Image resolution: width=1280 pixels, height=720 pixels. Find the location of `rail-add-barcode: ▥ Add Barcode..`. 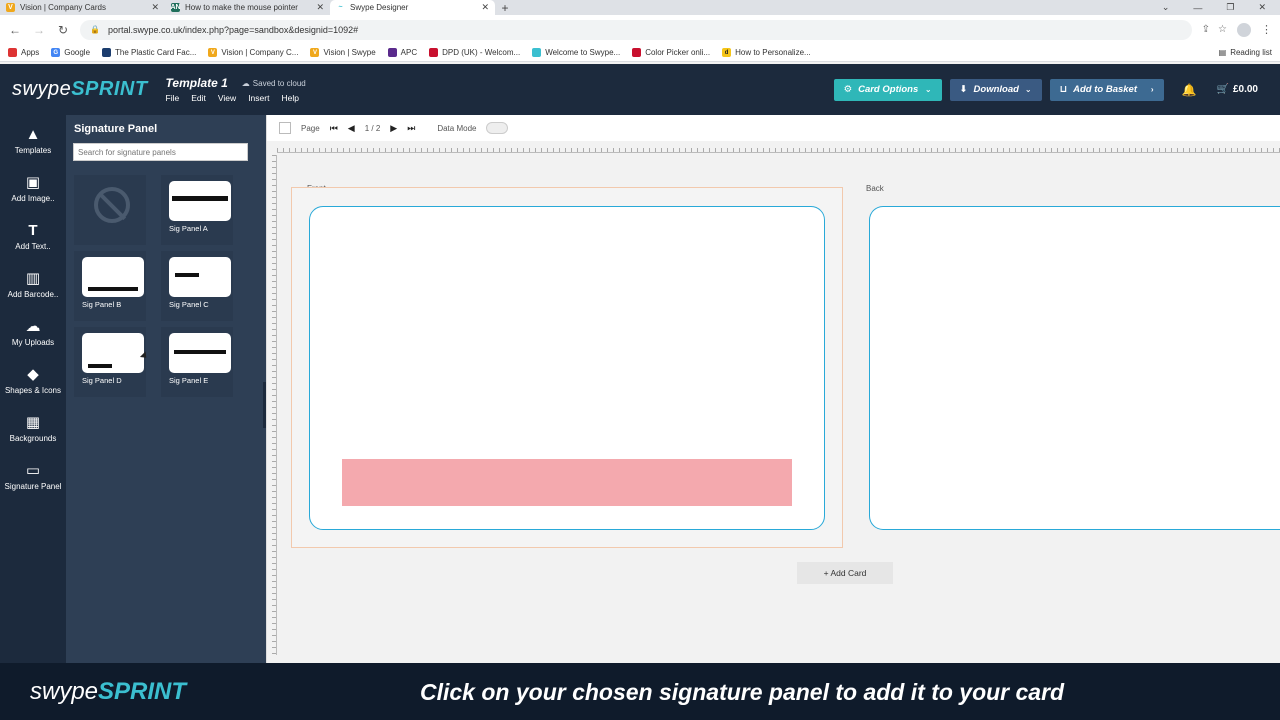

rail-add-barcode: ▥ Add Barcode.. is located at coordinates (33, 285).